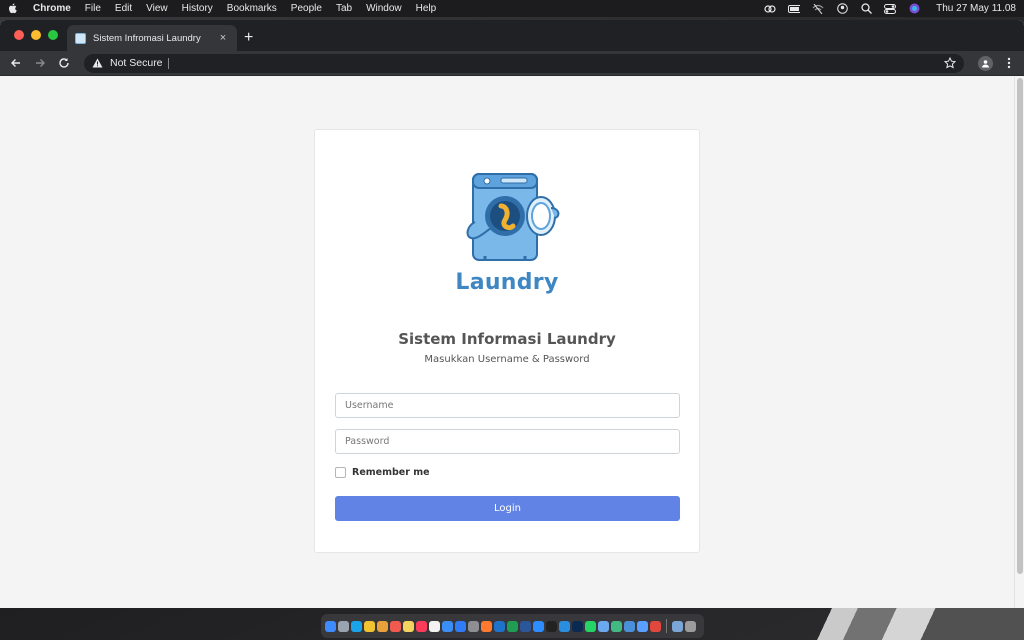 The width and height of the screenshot is (1024, 640). Describe the element at coordinates (642, 626) in the screenshot. I see `vmware-icon` at that location.